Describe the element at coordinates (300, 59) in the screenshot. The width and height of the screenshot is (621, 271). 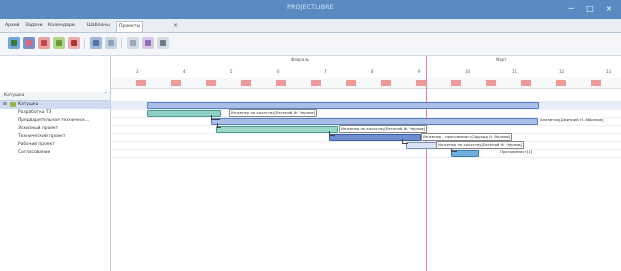
I see `month-label: Февраль` at that location.